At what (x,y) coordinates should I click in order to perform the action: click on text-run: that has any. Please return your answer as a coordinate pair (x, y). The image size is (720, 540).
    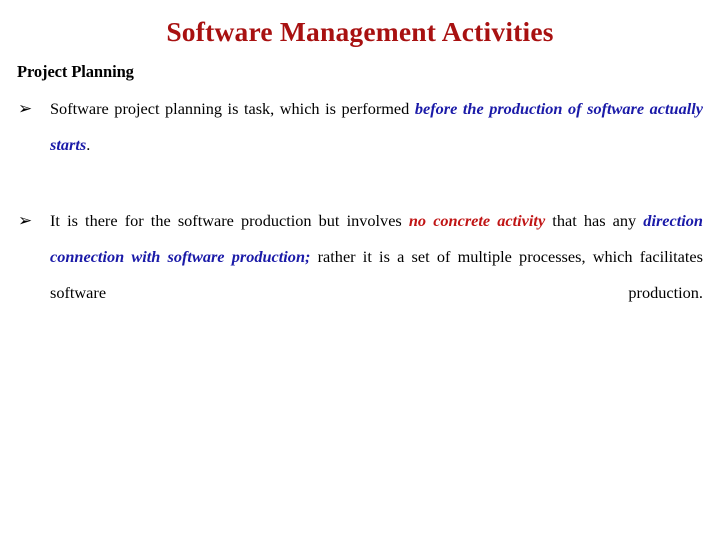
    Looking at the image, I should click on (594, 220).